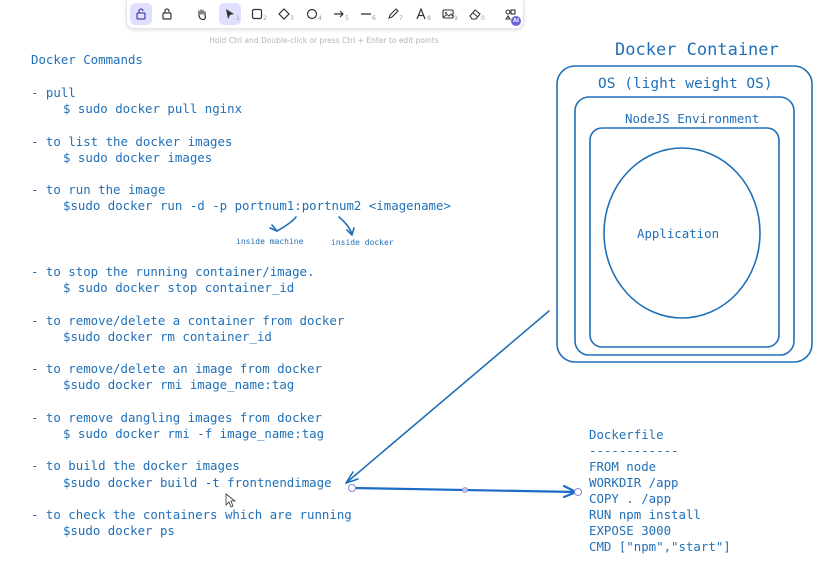  I want to click on arrow-diagram-to-build, so click(447, 397).